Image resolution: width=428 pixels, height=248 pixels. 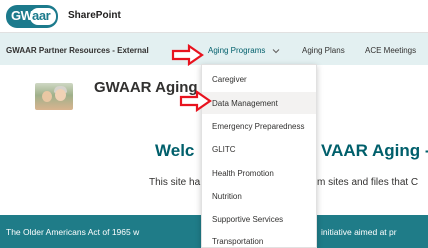 What do you see at coordinates (94, 15) in the screenshot?
I see `sharepoint-app-name: SharePoint` at bounding box center [94, 15].